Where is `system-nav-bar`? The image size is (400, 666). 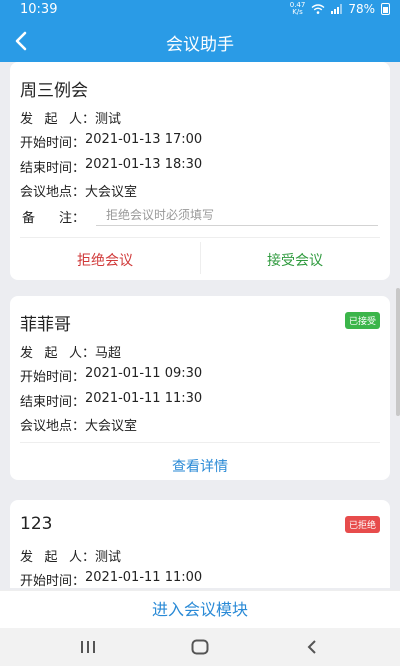 system-nav-bar is located at coordinates (200, 647).